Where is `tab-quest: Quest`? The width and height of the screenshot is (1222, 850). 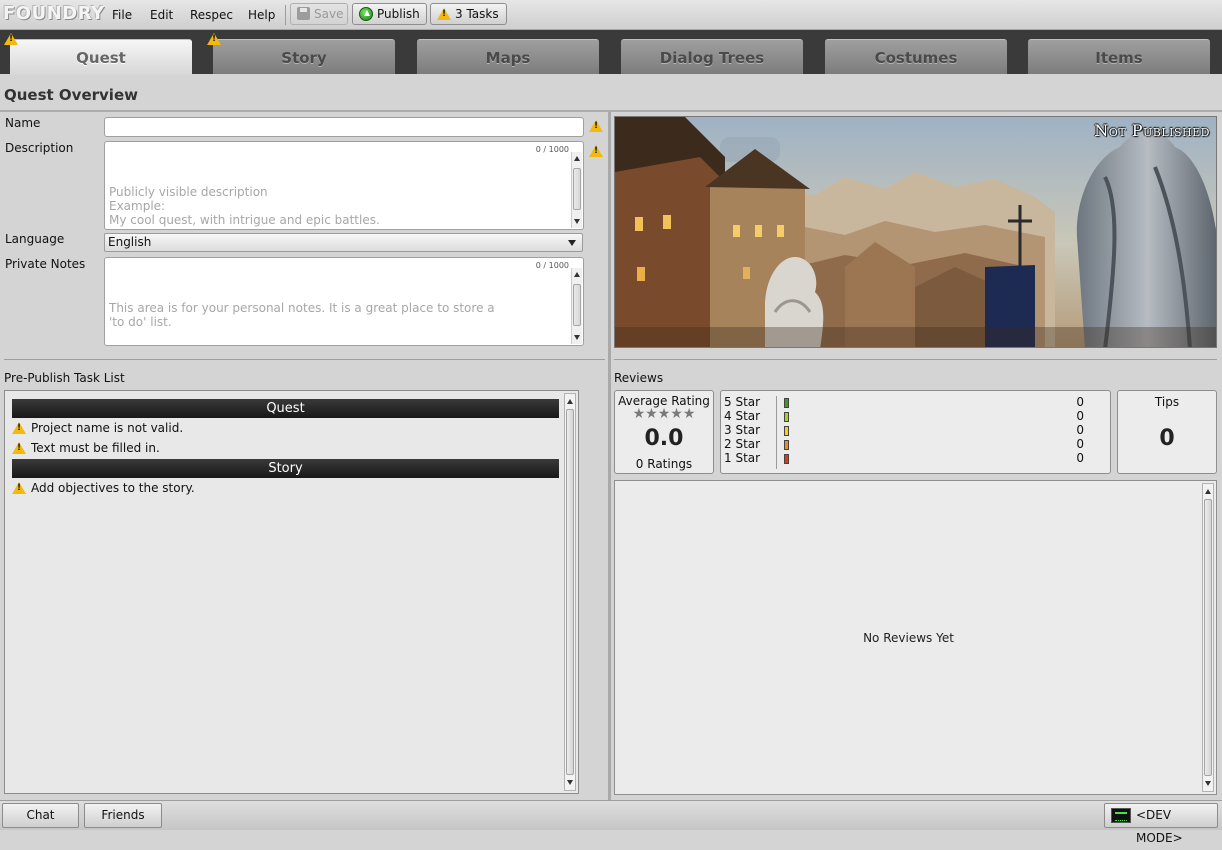
tab-quest: Quest is located at coordinates (101, 57).